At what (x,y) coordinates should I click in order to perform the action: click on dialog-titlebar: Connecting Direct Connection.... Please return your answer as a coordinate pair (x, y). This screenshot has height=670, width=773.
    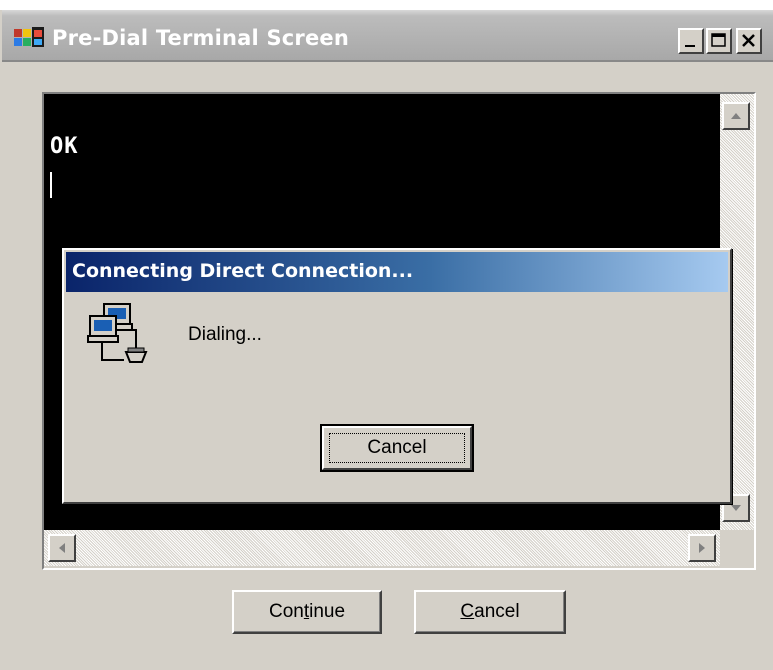
    Looking at the image, I should click on (397, 272).